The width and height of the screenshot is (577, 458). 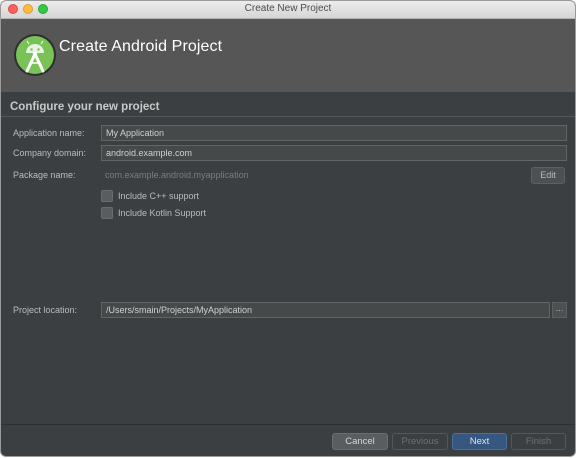 What do you see at coordinates (420, 441) in the screenshot?
I see `previous-button: Previous` at bounding box center [420, 441].